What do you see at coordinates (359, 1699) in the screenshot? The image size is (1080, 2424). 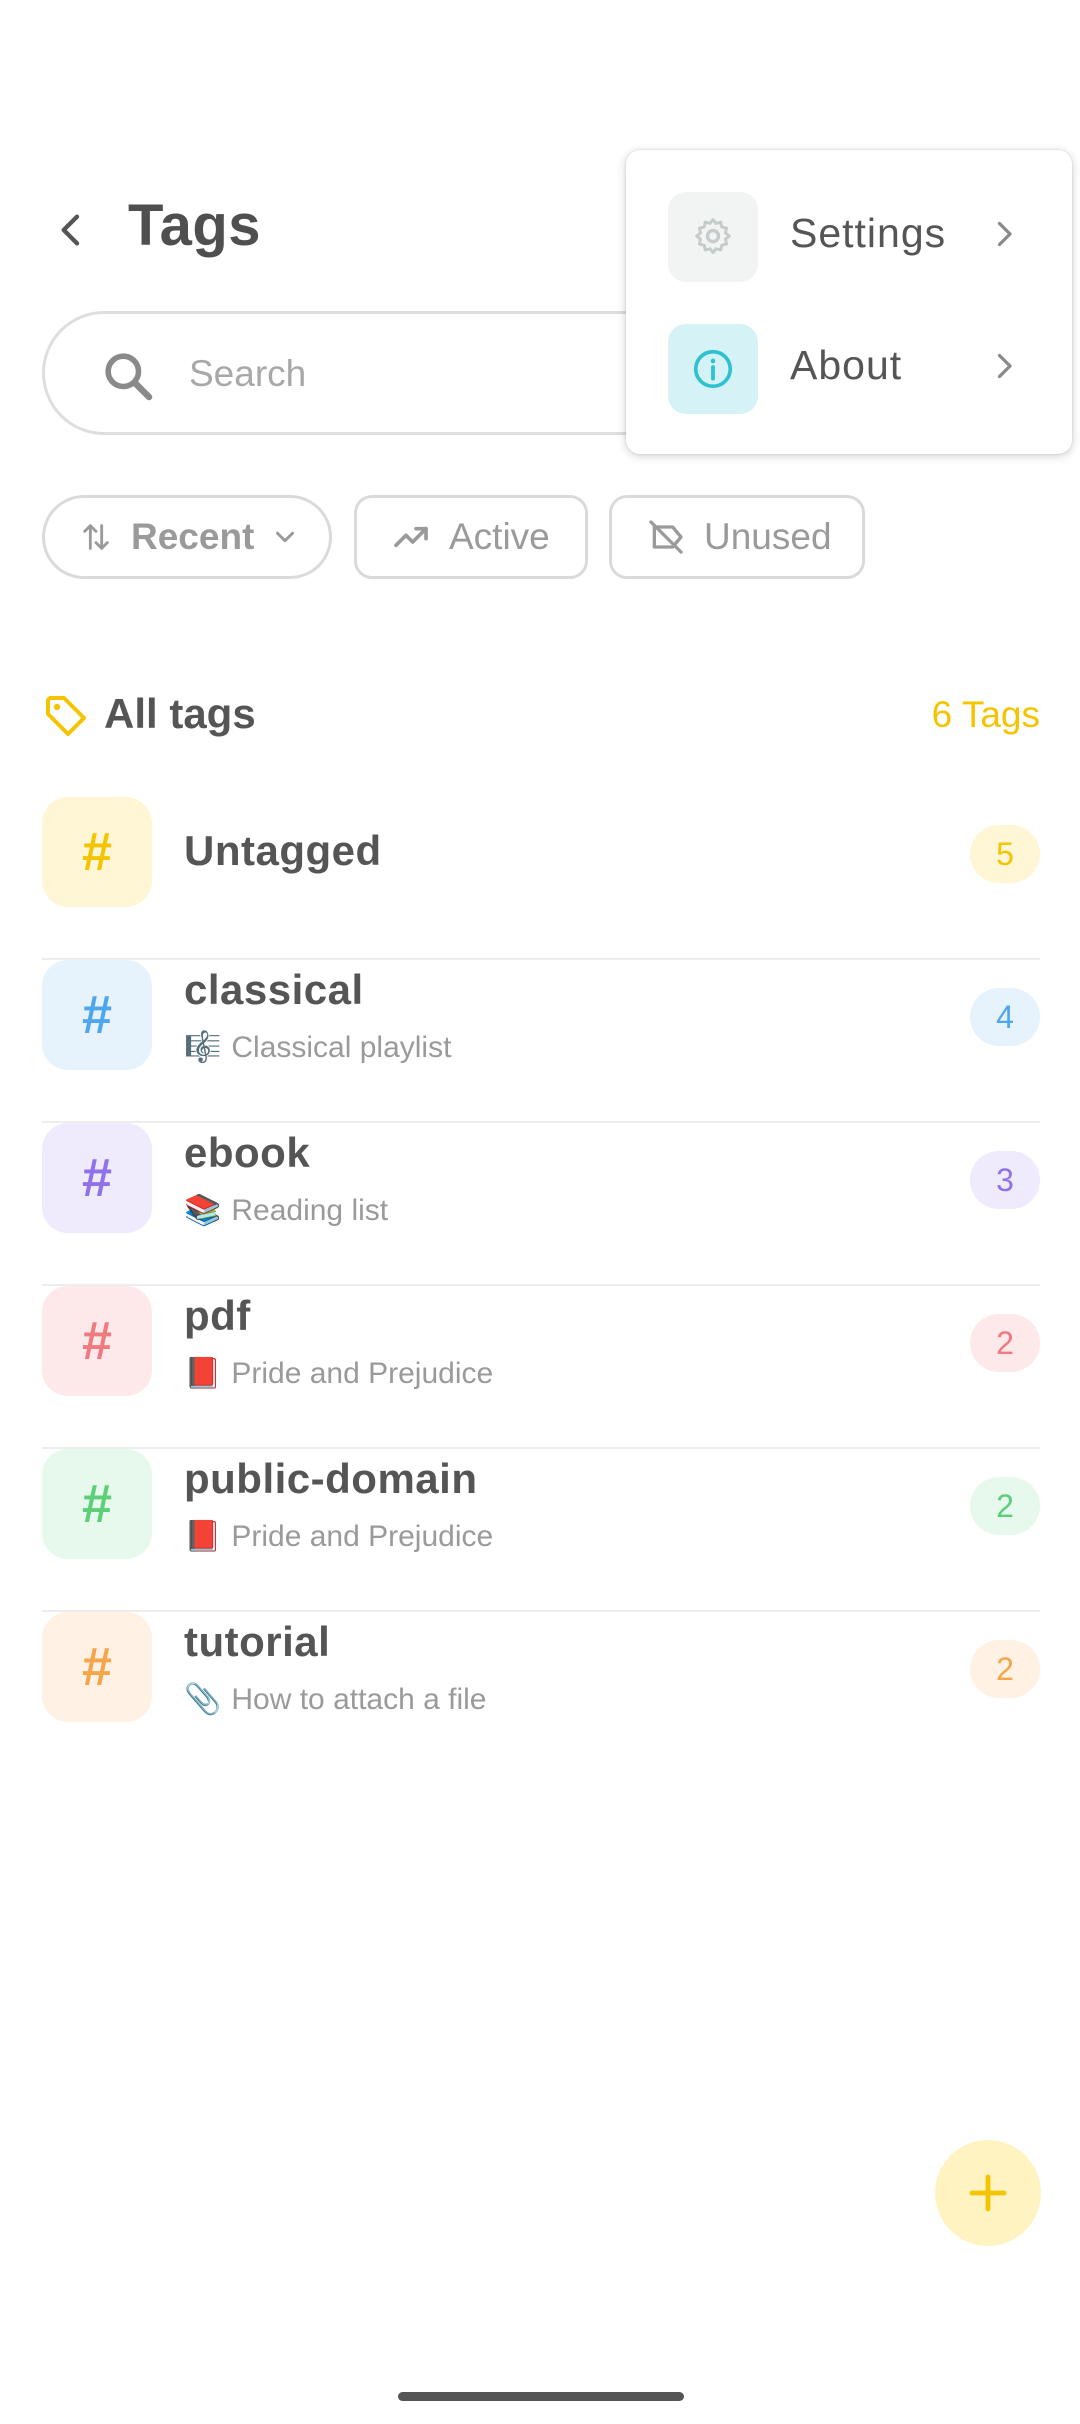 I see `tag-subtitle-text: How to attach a file` at bounding box center [359, 1699].